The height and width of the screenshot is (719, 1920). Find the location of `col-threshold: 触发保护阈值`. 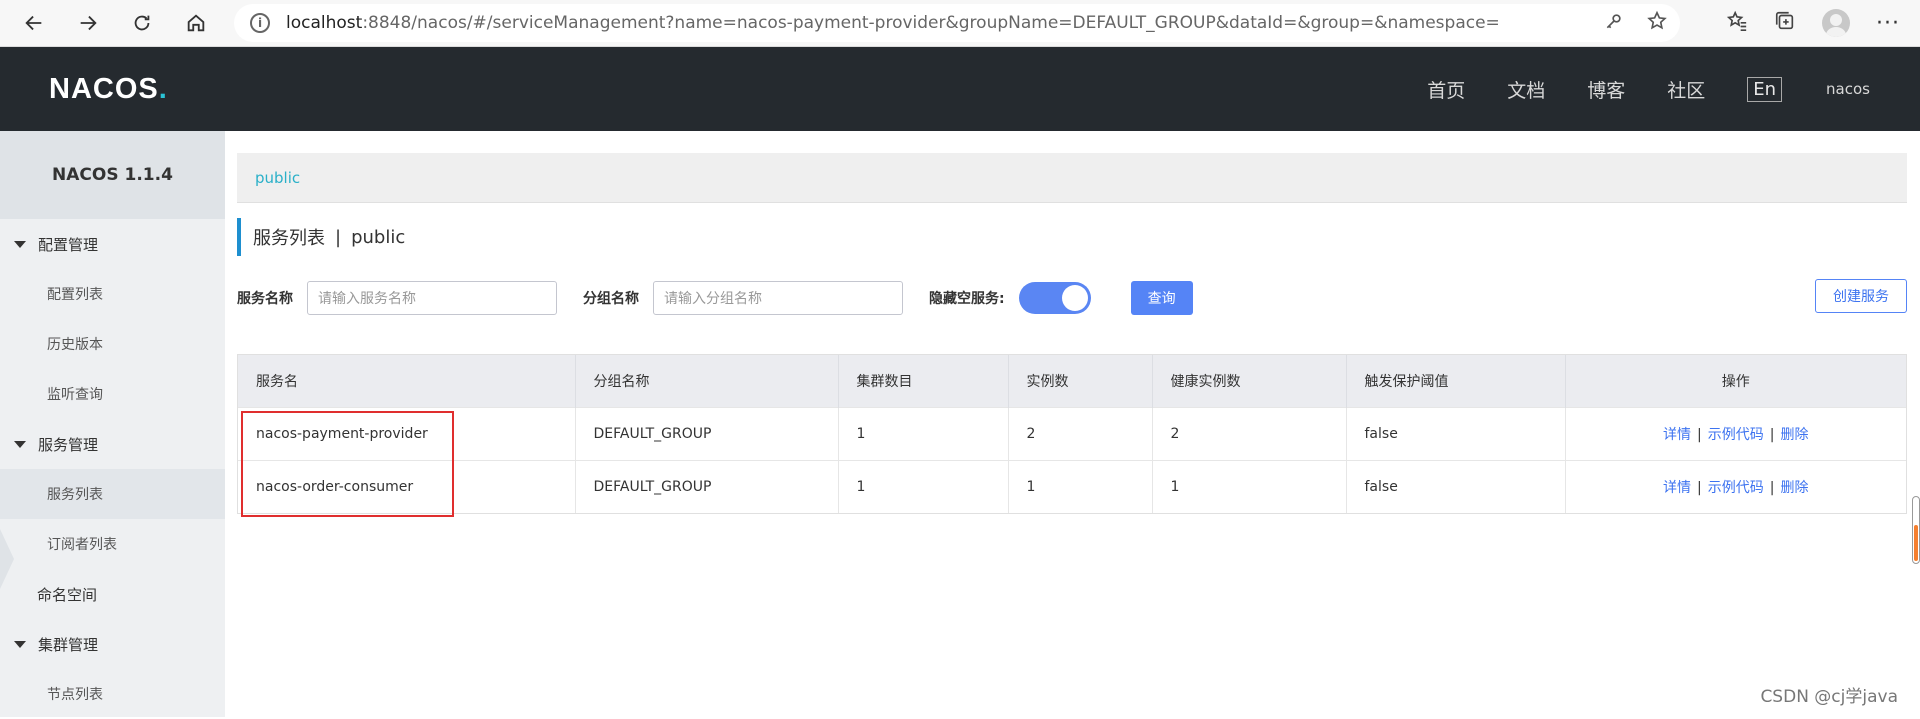

col-threshold: 触发保护阈值 is located at coordinates (1455, 381).